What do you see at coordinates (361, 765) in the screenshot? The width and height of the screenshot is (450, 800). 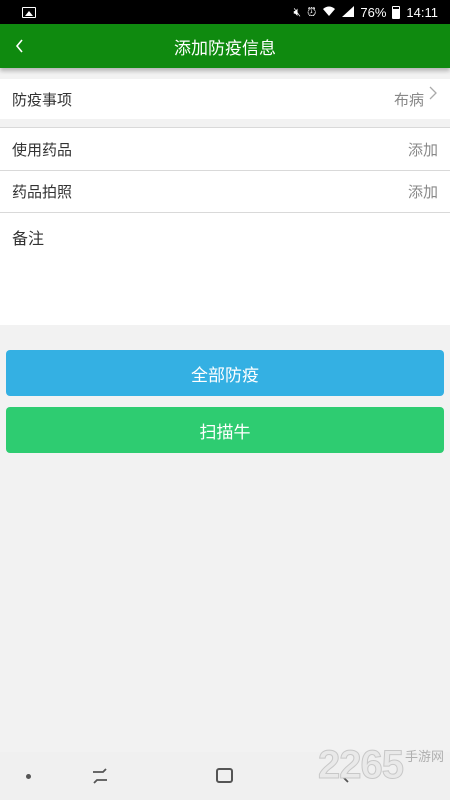 I see `watermark-number: 2265` at bounding box center [361, 765].